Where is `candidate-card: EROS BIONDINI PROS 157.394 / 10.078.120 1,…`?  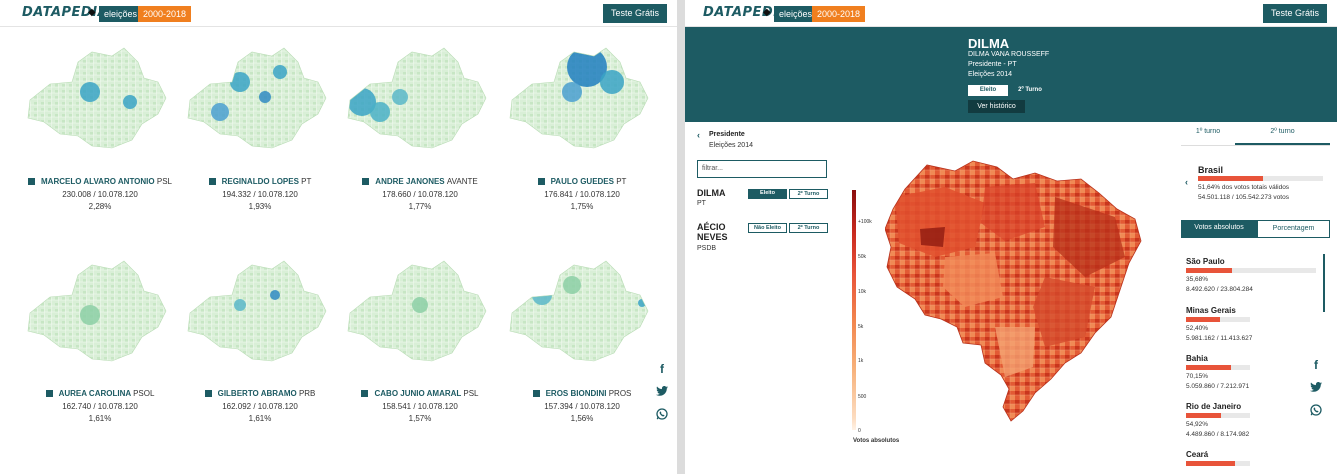
candidate-card: EROS BIONDINI PROS 157.394 / 10.078.120 1,… is located at coordinates (582, 347).